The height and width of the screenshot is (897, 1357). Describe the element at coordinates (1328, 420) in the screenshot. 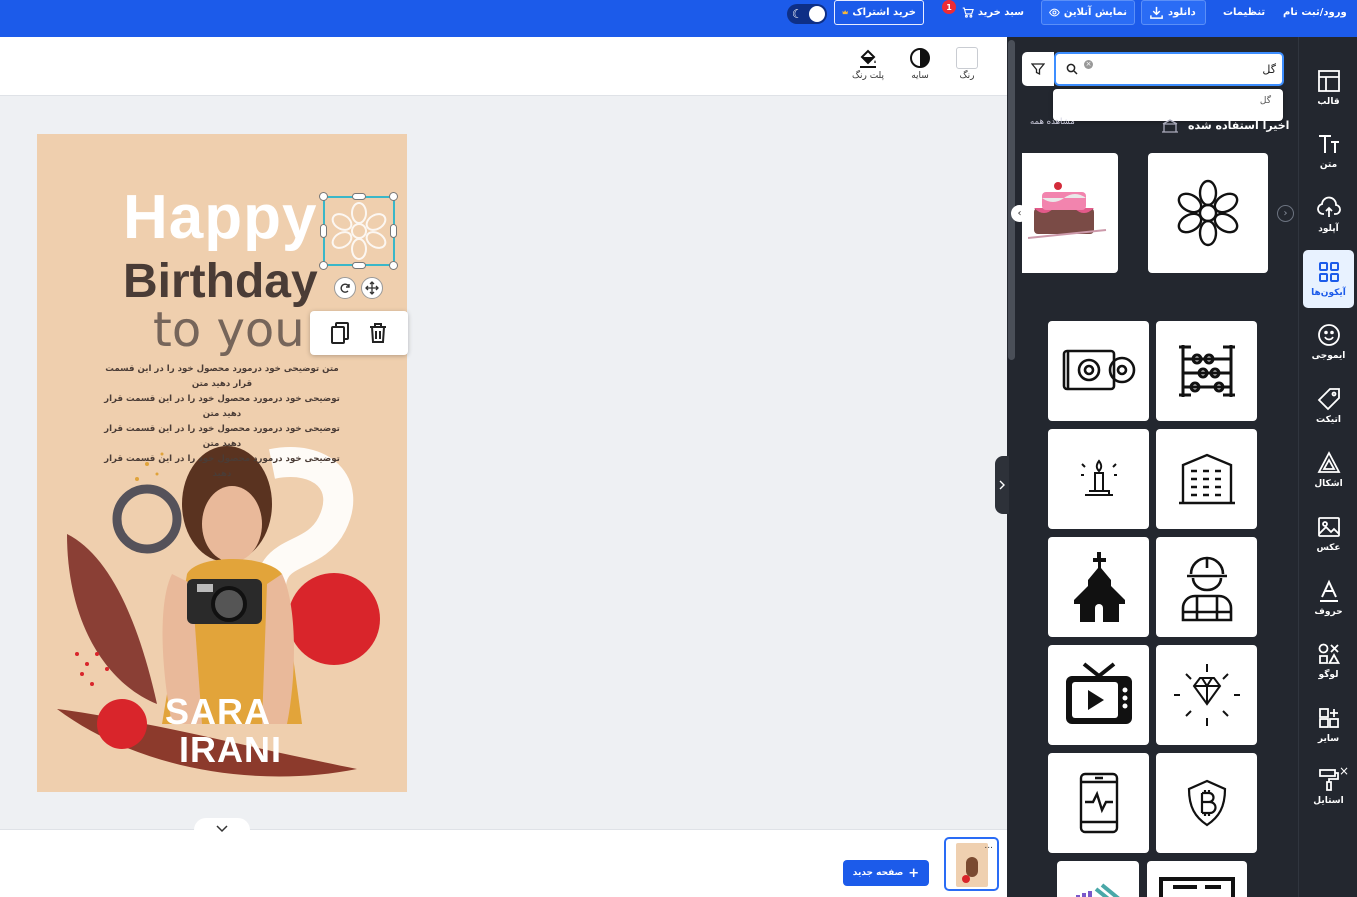

I see `nav-label: اتیکت` at that location.